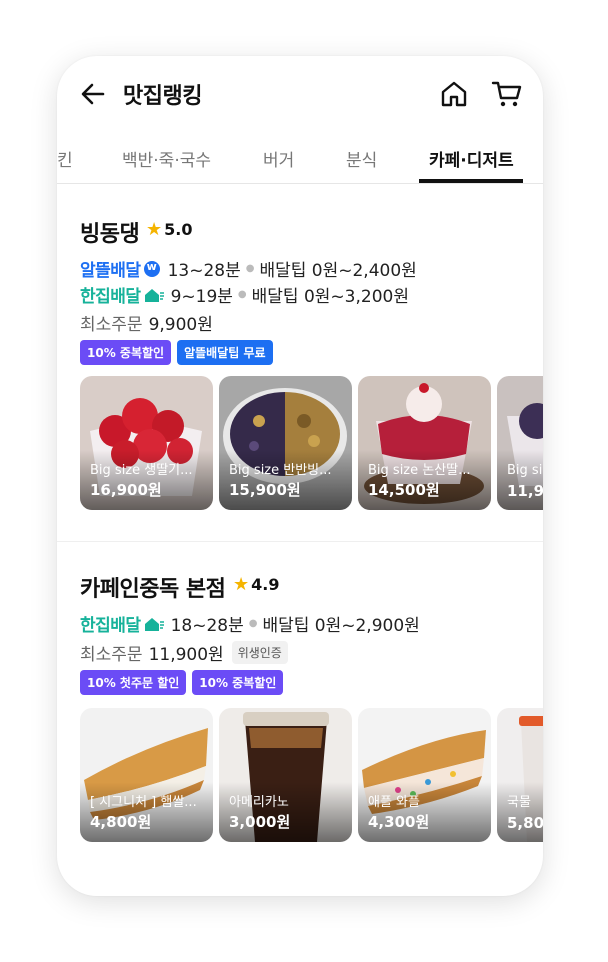  What do you see at coordinates (121, 822) in the screenshot?
I see `menu-price: 4,800원` at bounding box center [121, 822].